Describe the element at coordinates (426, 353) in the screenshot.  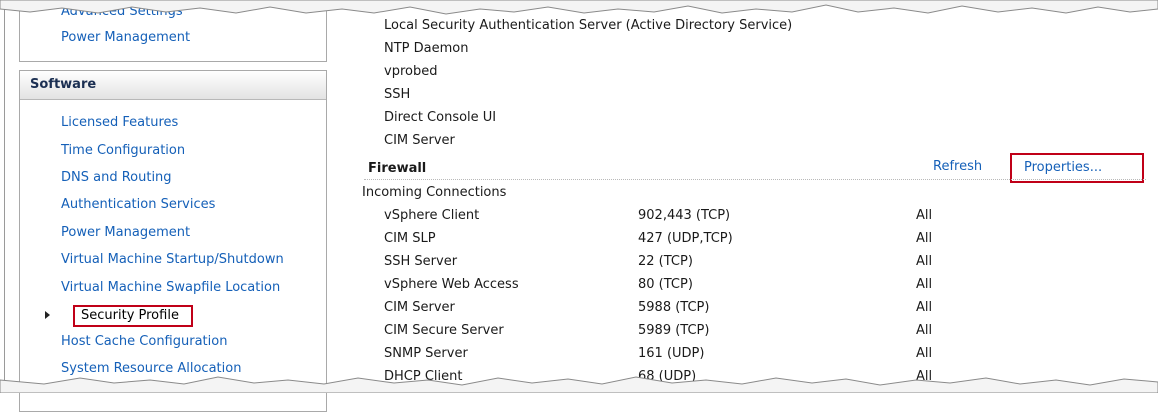
I see `rule-name: SNMP Server` at that location.